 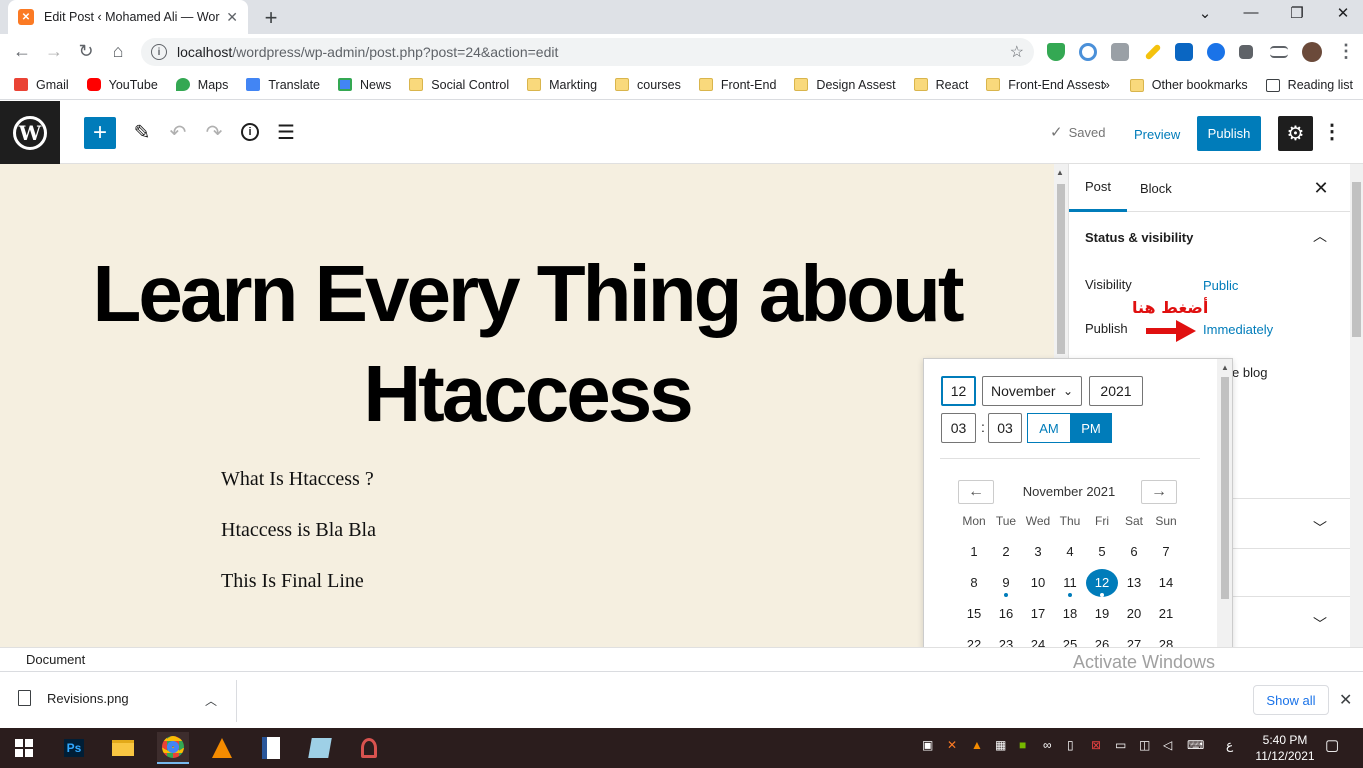 What do you see at coordinates (1070, 552) in the screenshot?
I see `calendar-day: 4` at bounding box center [1070, 552].